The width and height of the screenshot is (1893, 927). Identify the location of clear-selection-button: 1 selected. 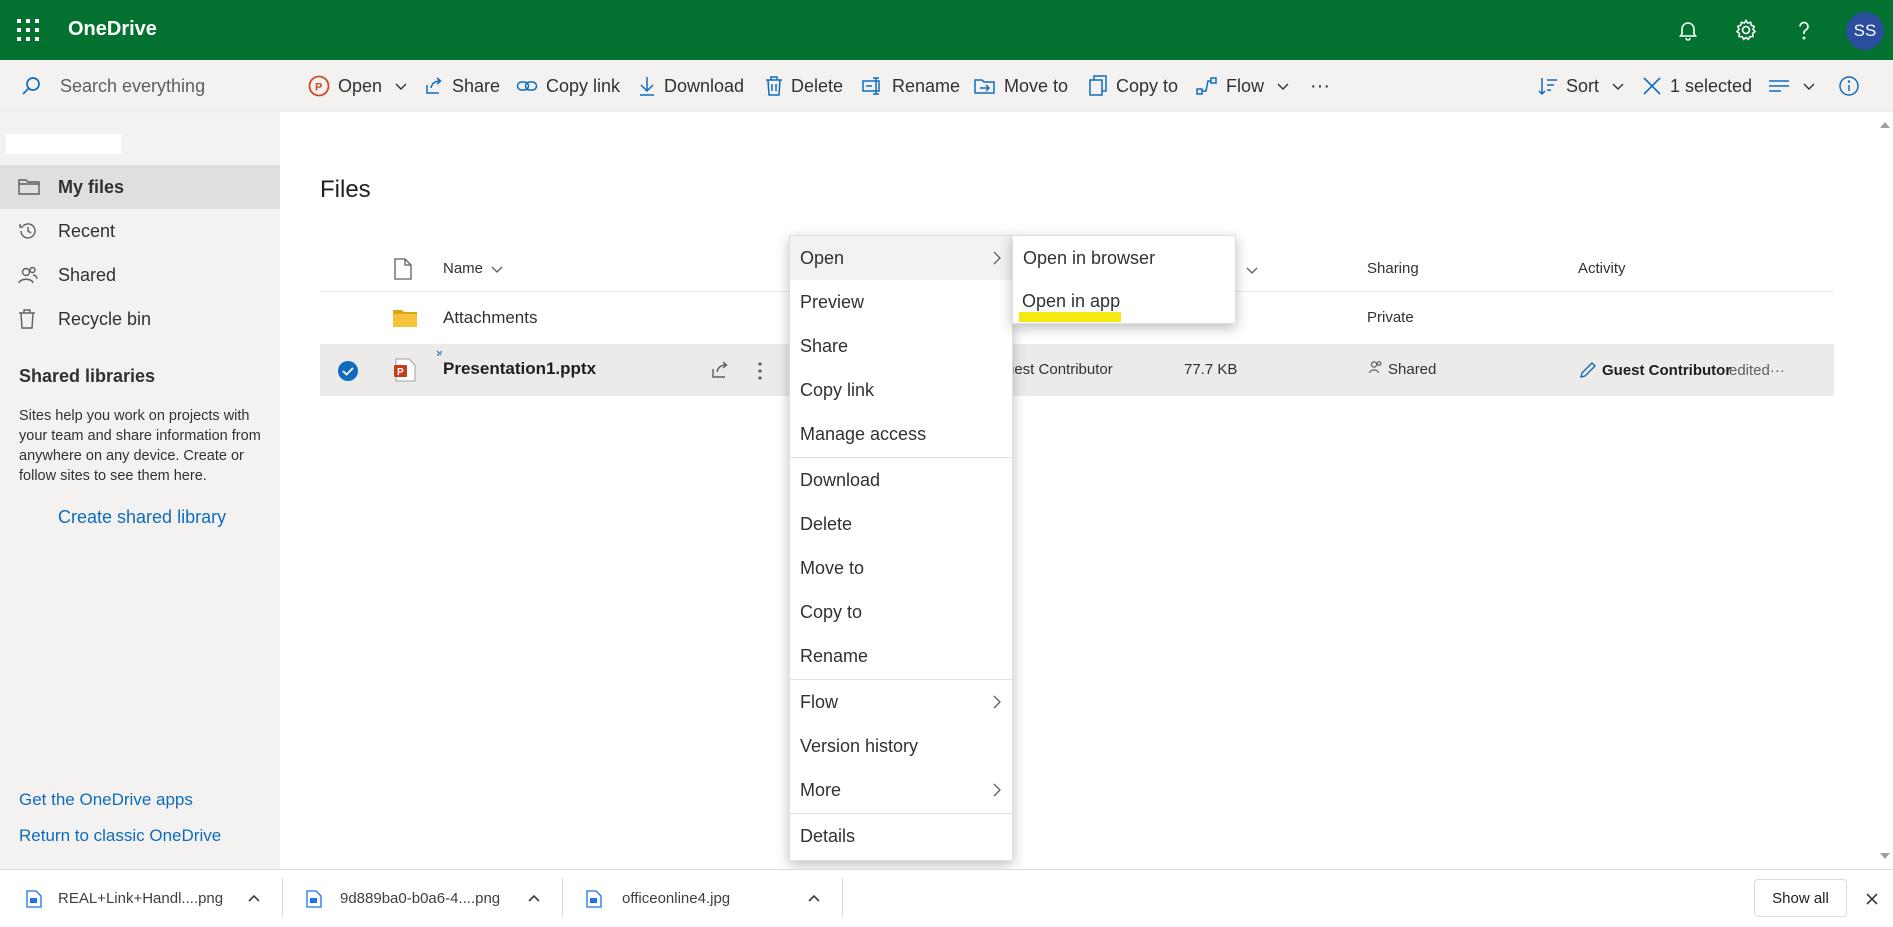
(1697, 86).